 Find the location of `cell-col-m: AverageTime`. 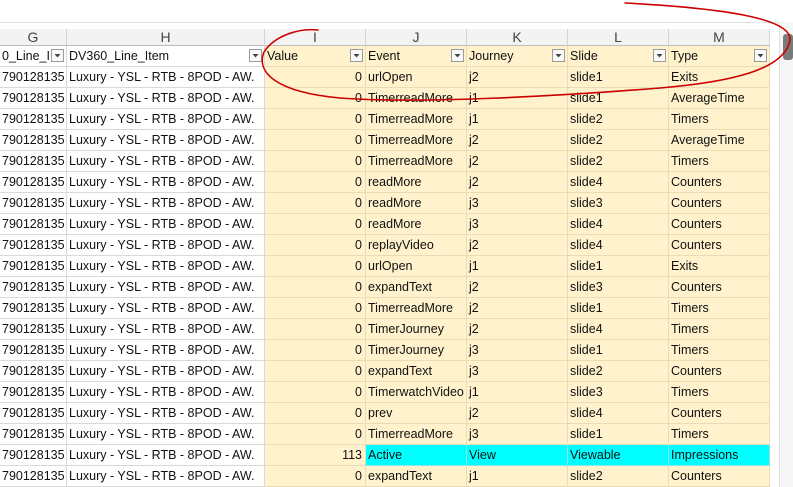

cell-col-m: AverageTime is located at coordinates (719, 98).